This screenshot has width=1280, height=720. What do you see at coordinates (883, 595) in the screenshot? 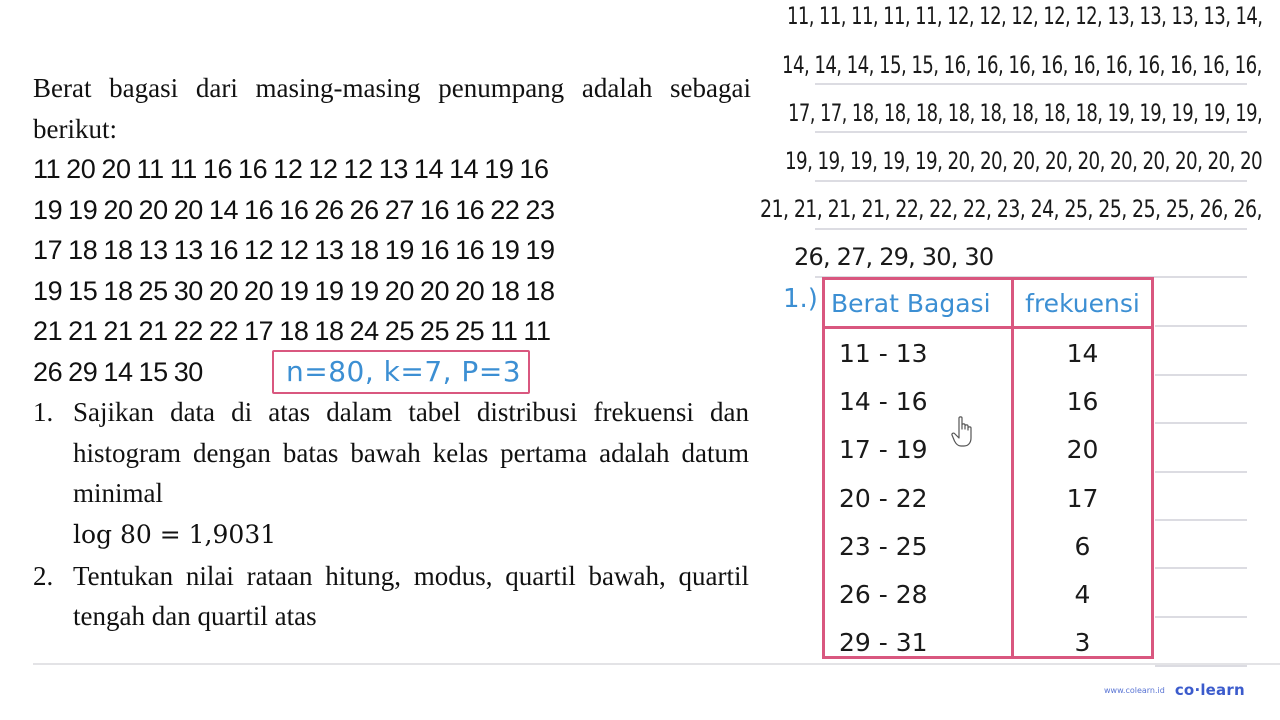
I see `class-interval: 26 - 28` at bounding box center [883, 595].